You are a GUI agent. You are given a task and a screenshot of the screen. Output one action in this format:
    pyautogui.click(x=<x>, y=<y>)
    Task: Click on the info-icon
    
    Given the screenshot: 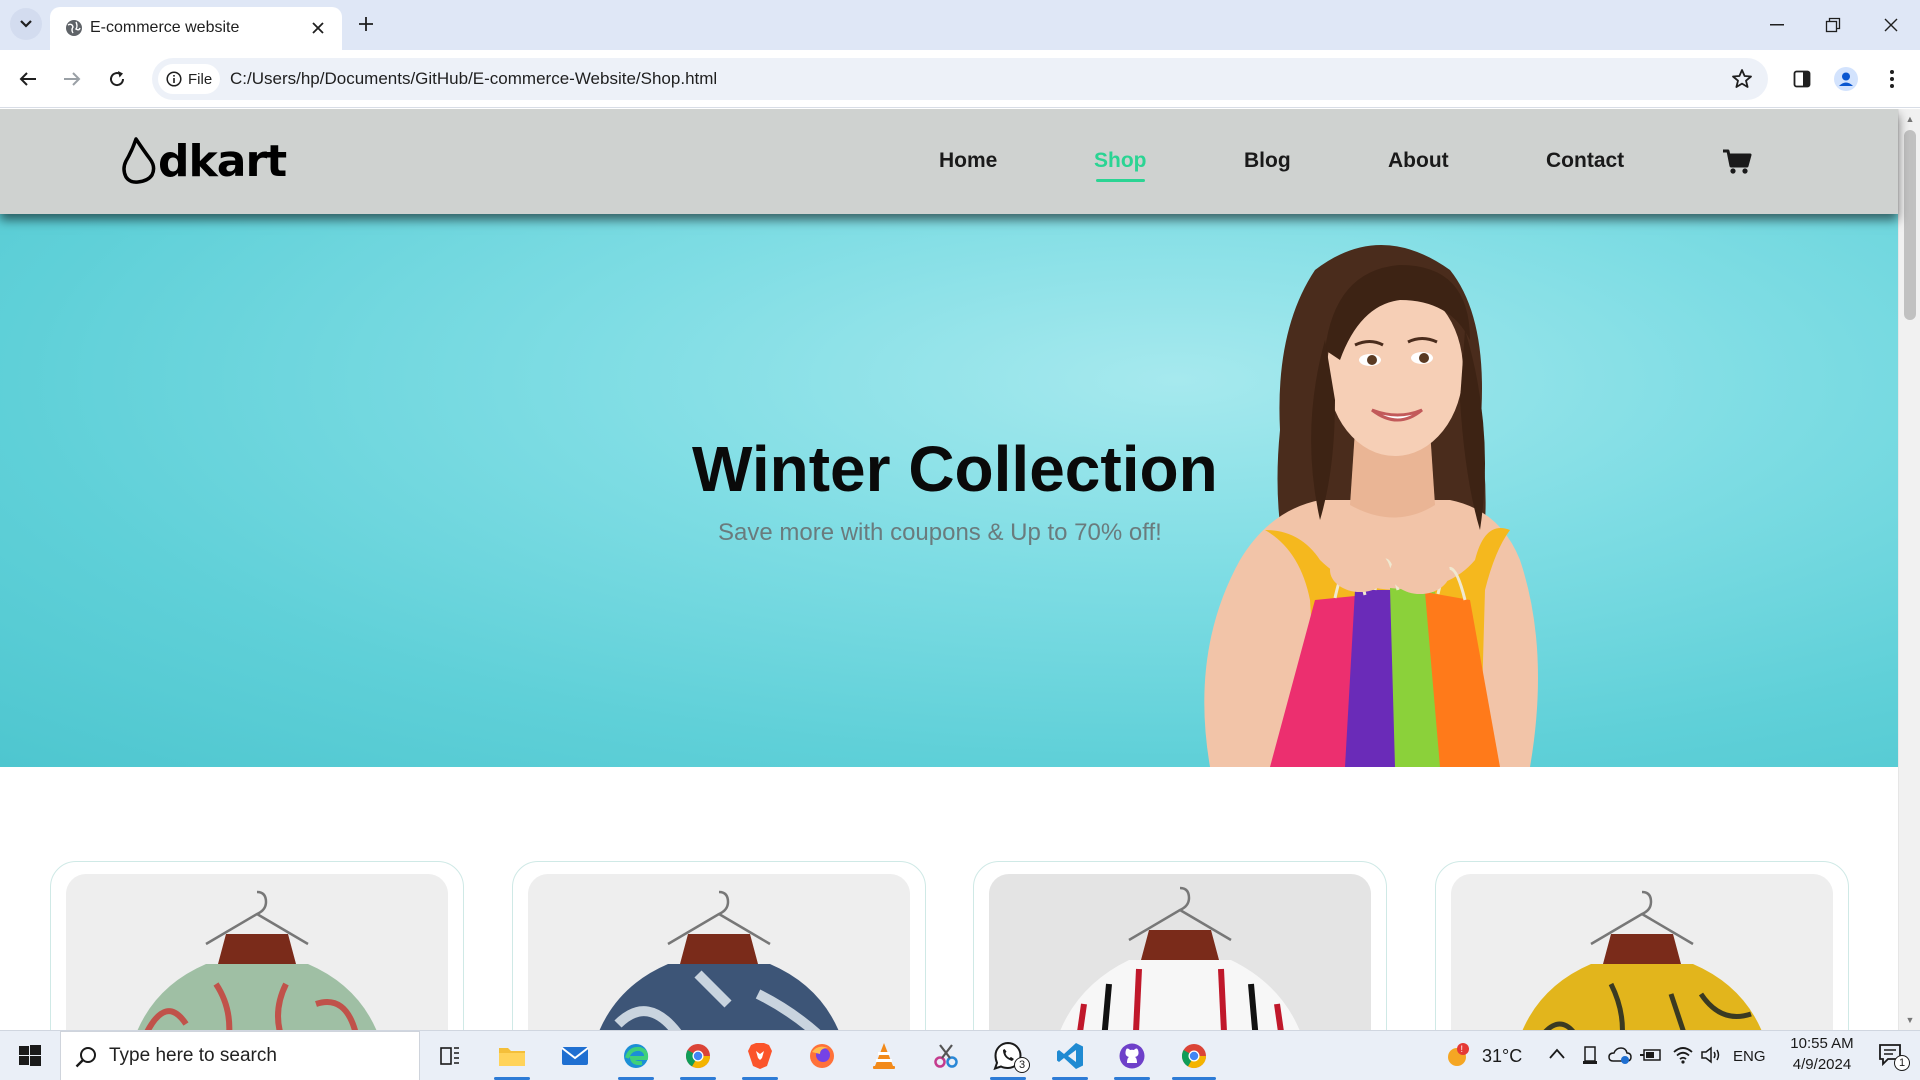 What is the action you would take?
    pyautogui.click(x=174, y=79)
    